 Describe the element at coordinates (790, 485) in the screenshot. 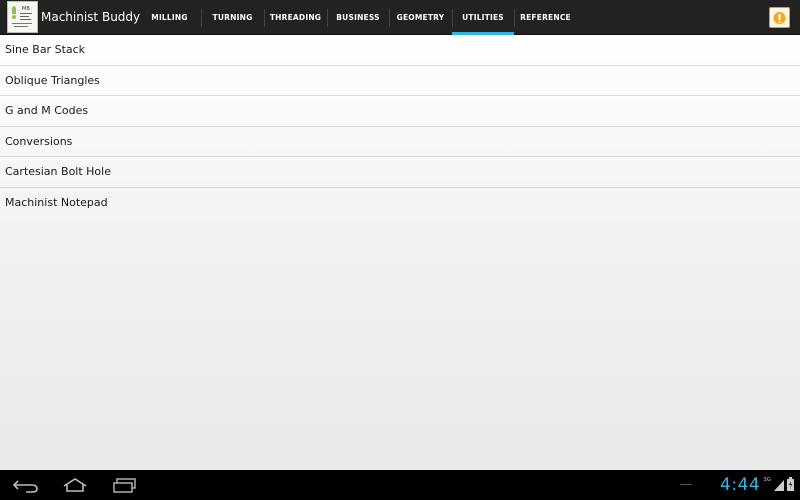

I see `battery-icon` at that location.